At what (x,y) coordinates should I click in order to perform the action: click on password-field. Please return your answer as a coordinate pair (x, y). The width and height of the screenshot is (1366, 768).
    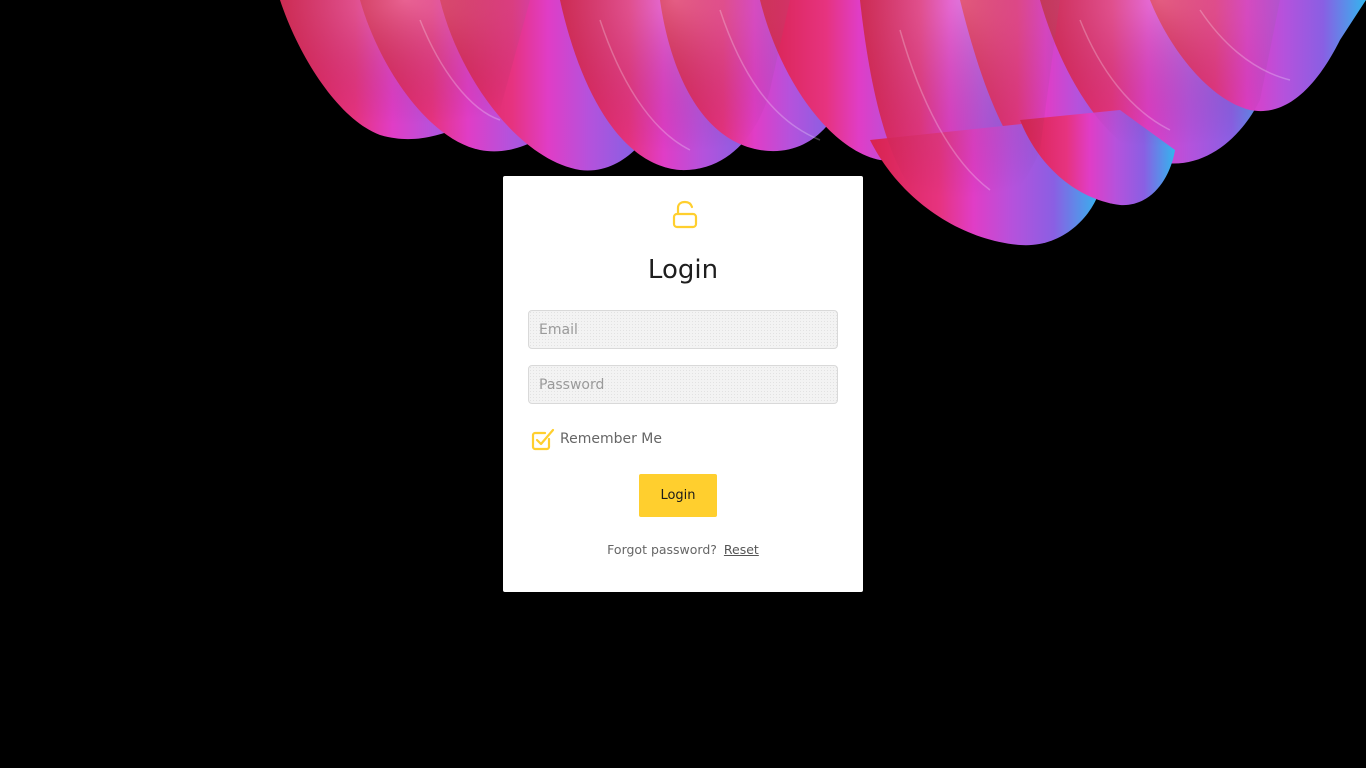
    Looking at the image, I should click on (683, 384).